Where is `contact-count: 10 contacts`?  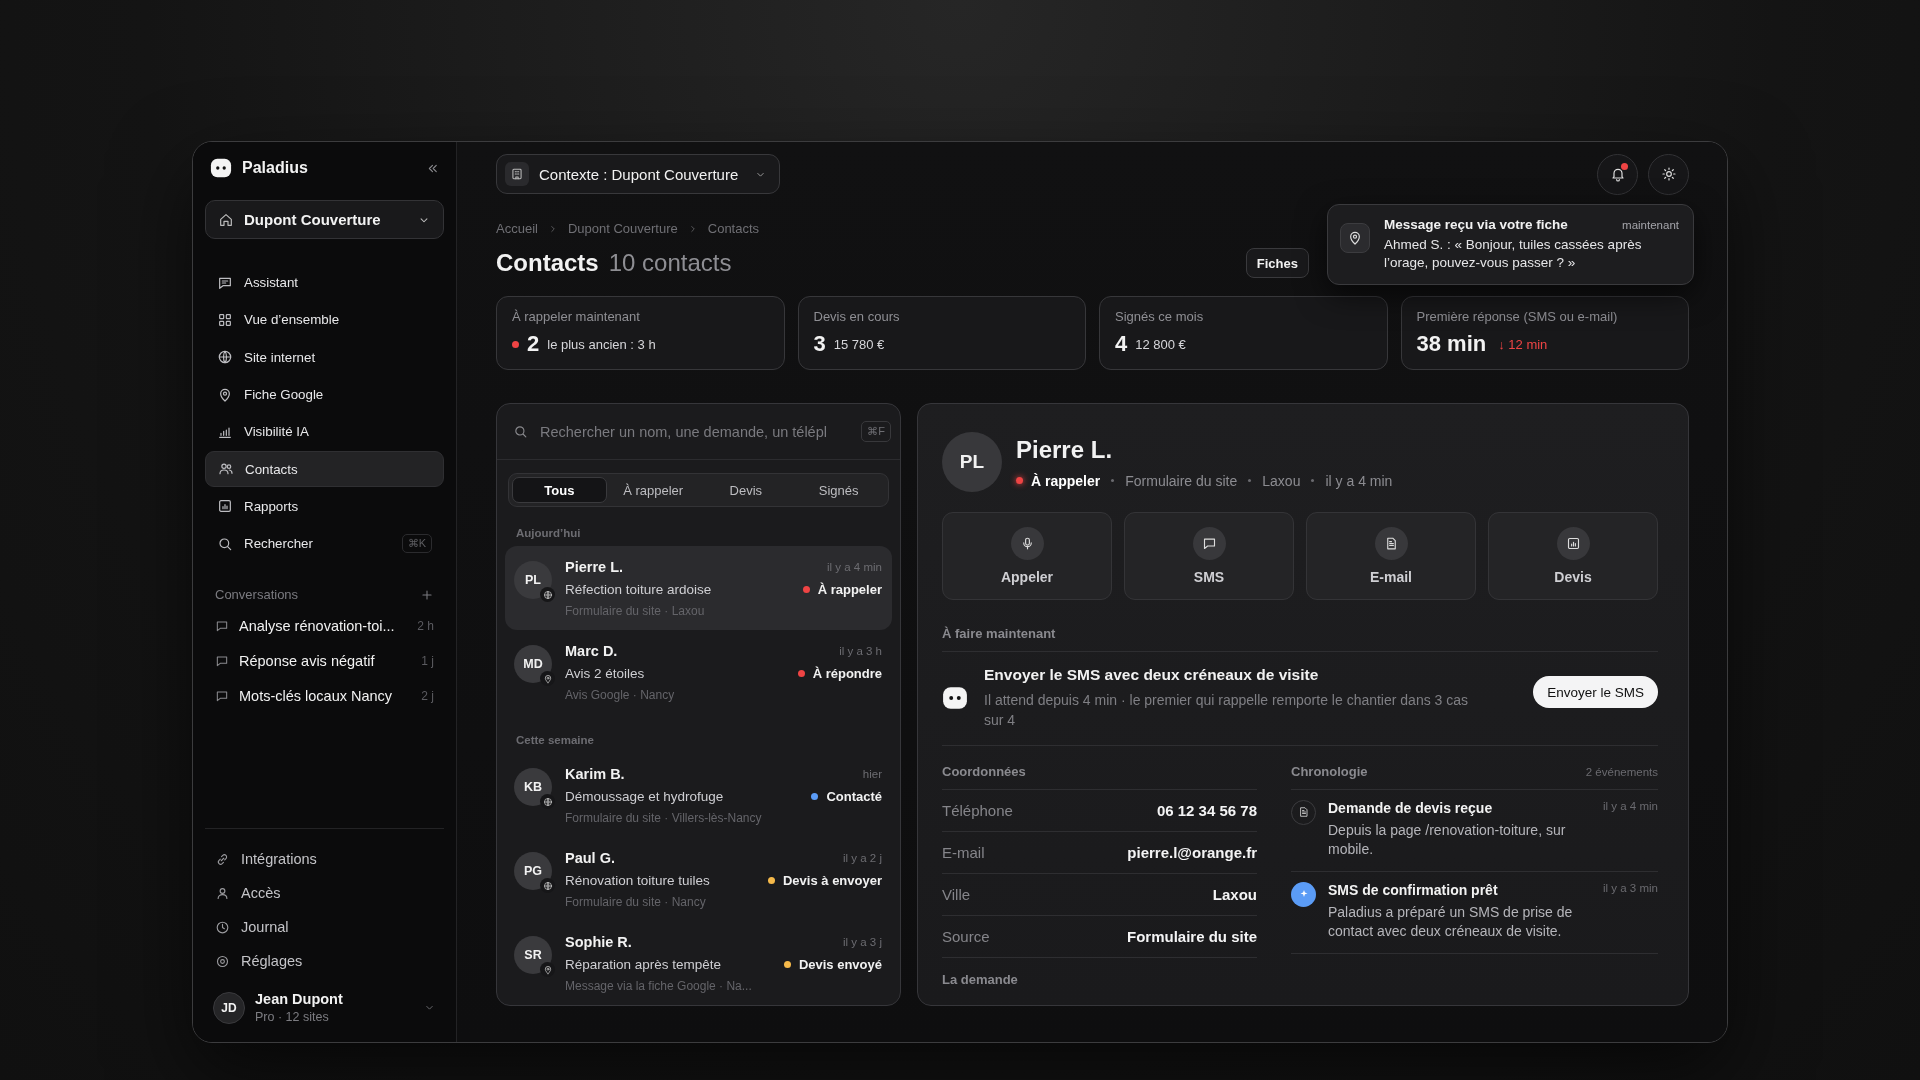 contact-count: 10 contacts is located at coordinates (670, 263).